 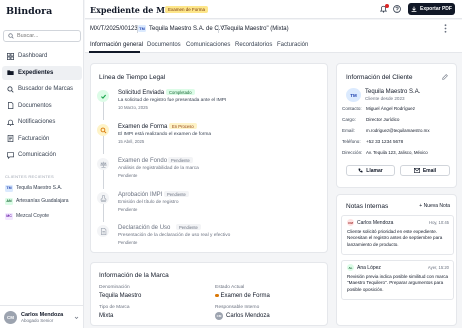 What do you see at coordinates (42, 139) in the screenshot?
I see `sidebar-item-facturacion: Facturación` at bounding box center [42, 139].